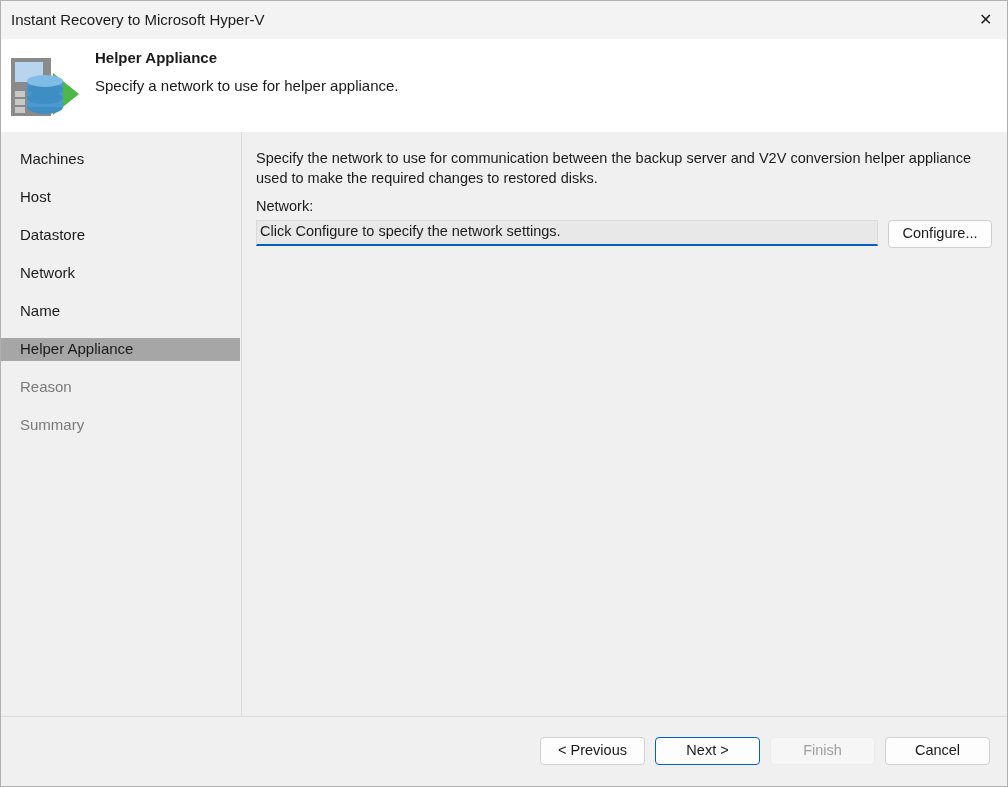 The height and width of the screenshot is (787, 1008). What do you see at coordinates (45, 86) in the screenshot?
I see `server-database-icon` at bounding box center [45, 86].